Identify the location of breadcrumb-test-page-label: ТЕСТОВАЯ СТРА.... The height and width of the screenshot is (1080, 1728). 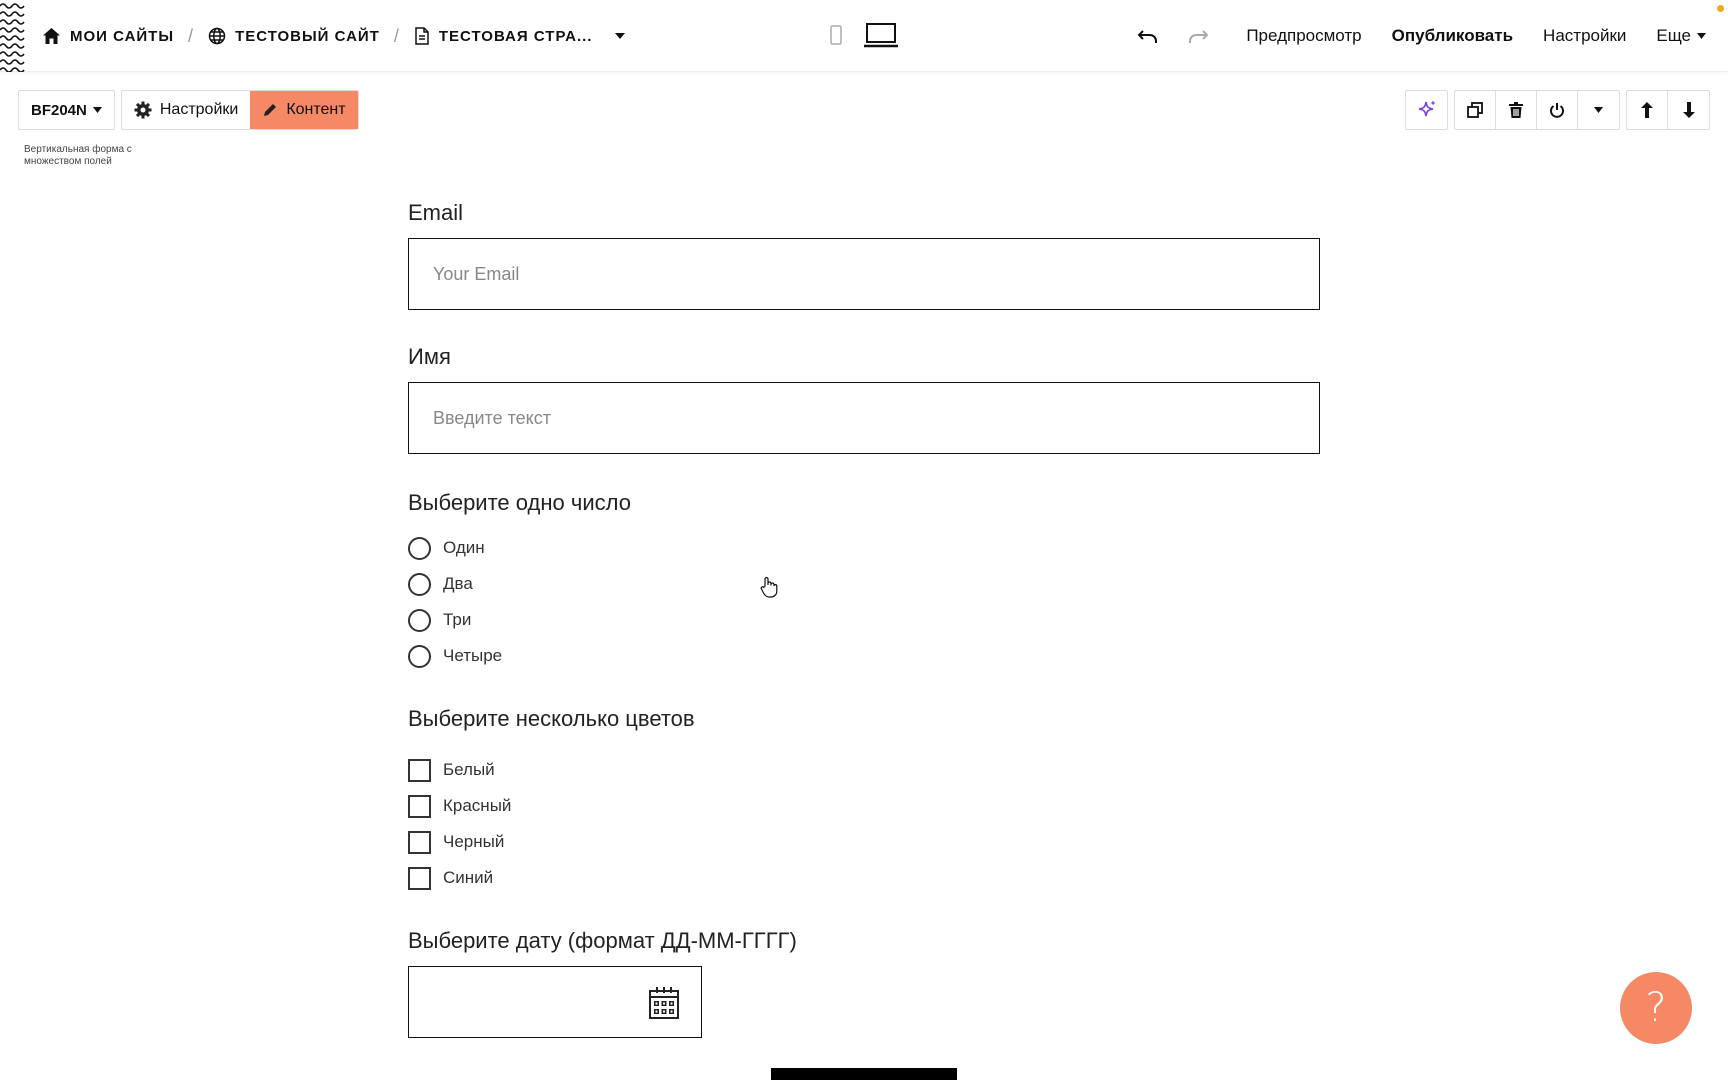
(515, 36).